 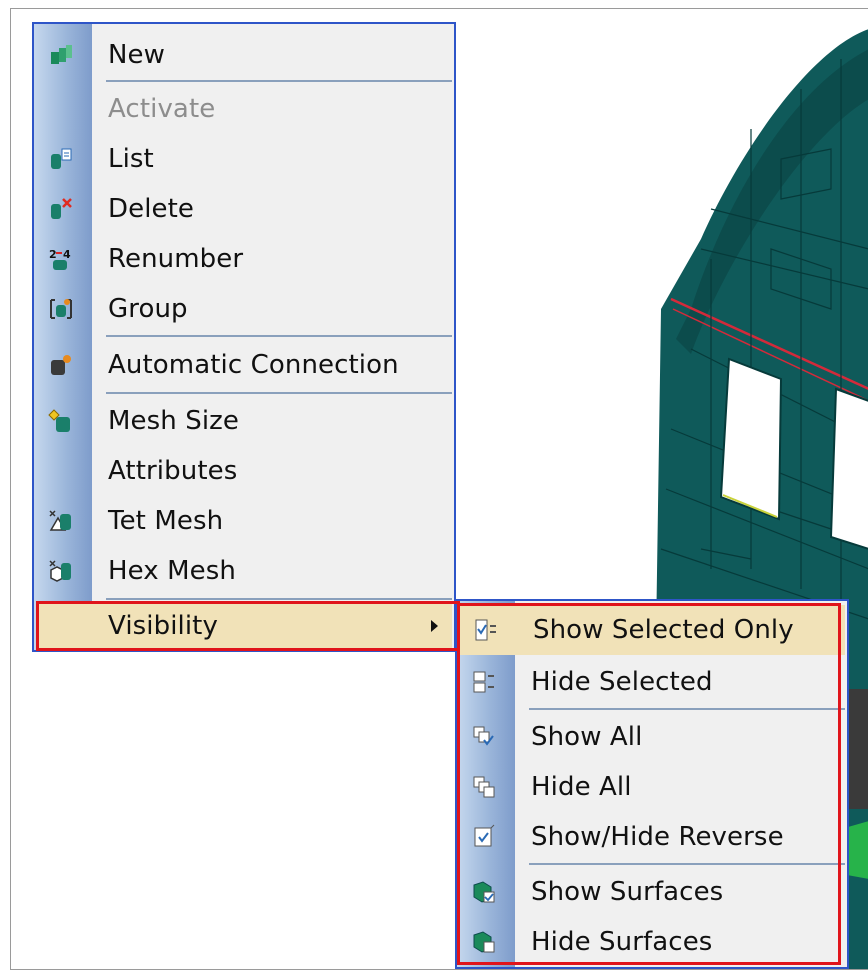 I want to click on mesh-size-icon, so click(x=61, y=421).